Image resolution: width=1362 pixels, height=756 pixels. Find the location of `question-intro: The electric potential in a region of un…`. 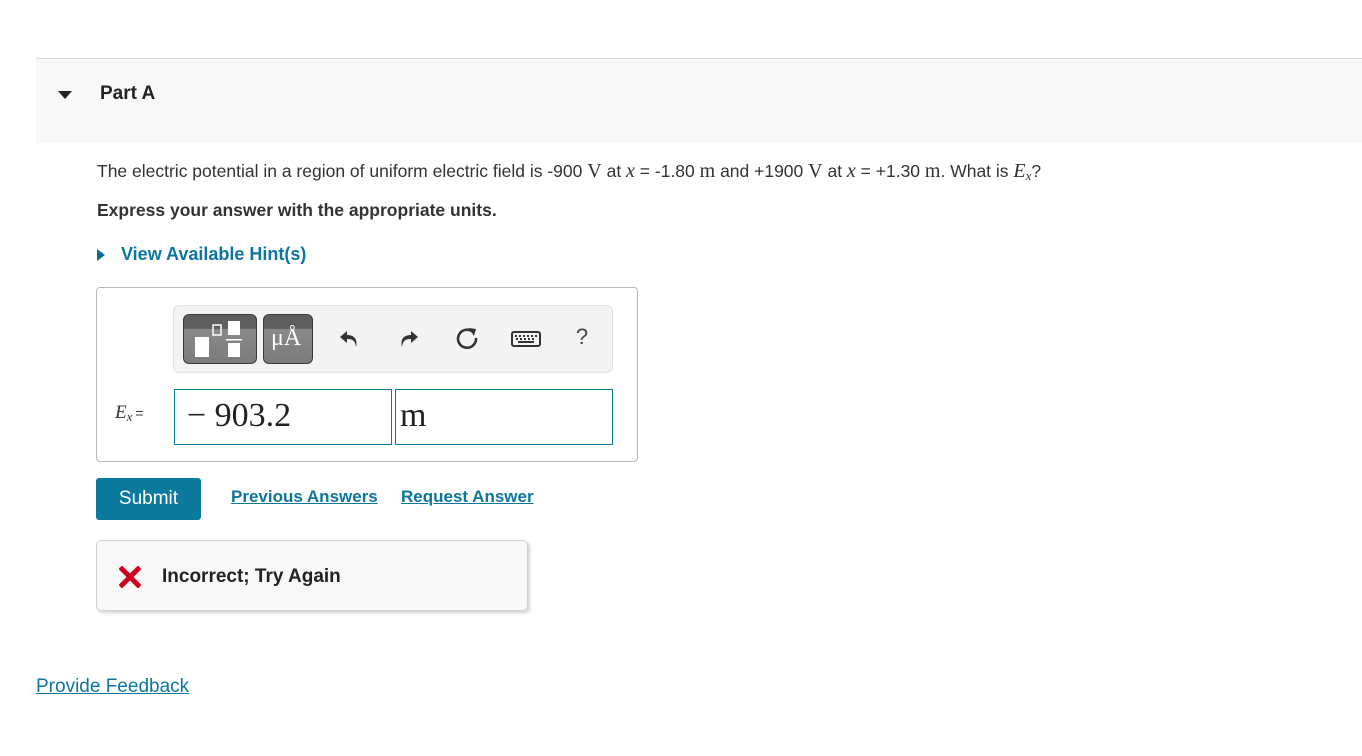

question-intro: The electric potential in a region of un… is located at coordinates (322, 171).